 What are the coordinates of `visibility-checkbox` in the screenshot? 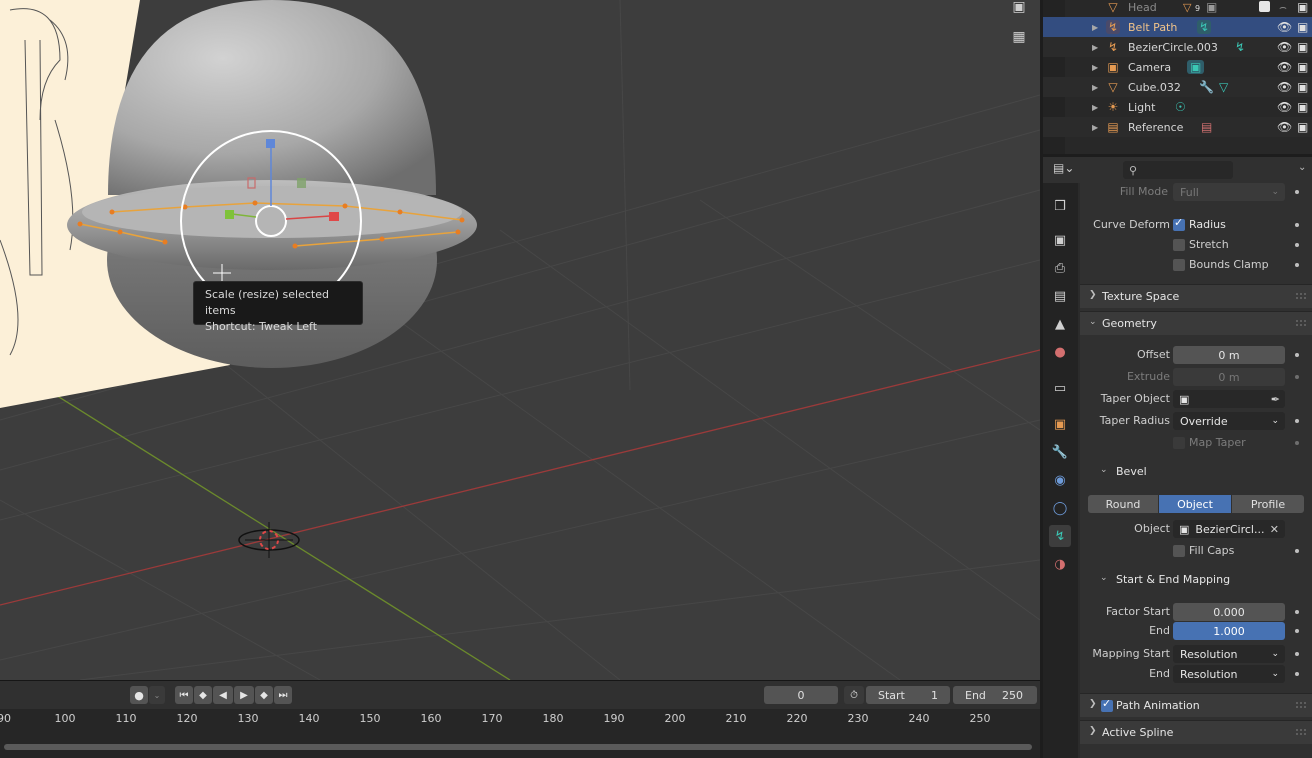 It's located at (1264, 6).